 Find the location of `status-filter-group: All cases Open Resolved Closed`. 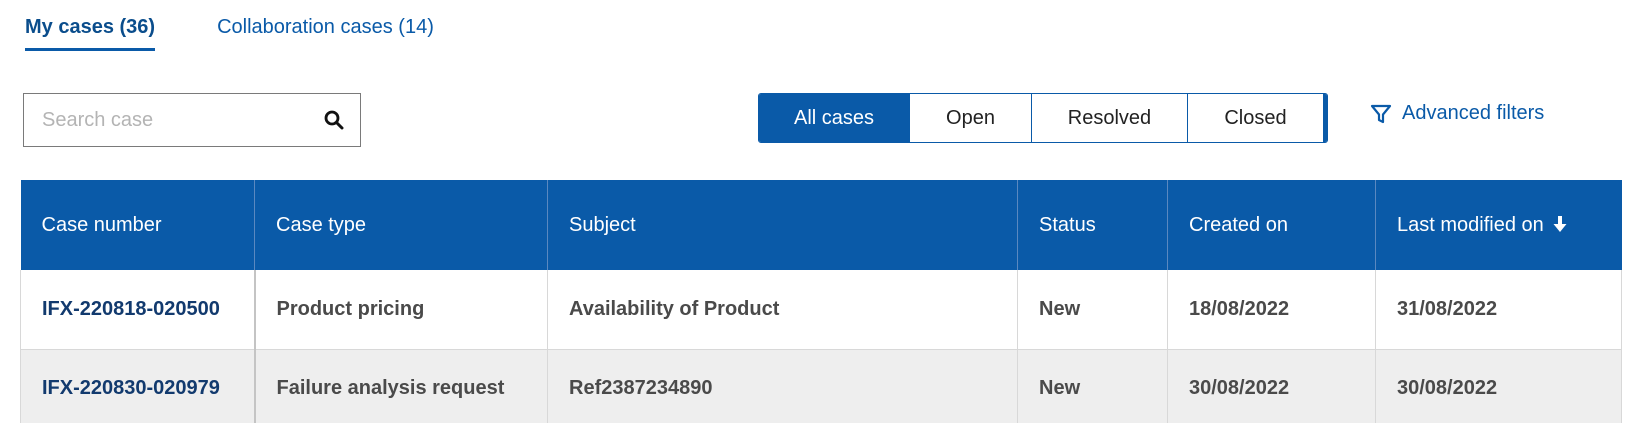

status-filter-group: All cases Open Resolved Closed is located at coordinates (1043, 118).